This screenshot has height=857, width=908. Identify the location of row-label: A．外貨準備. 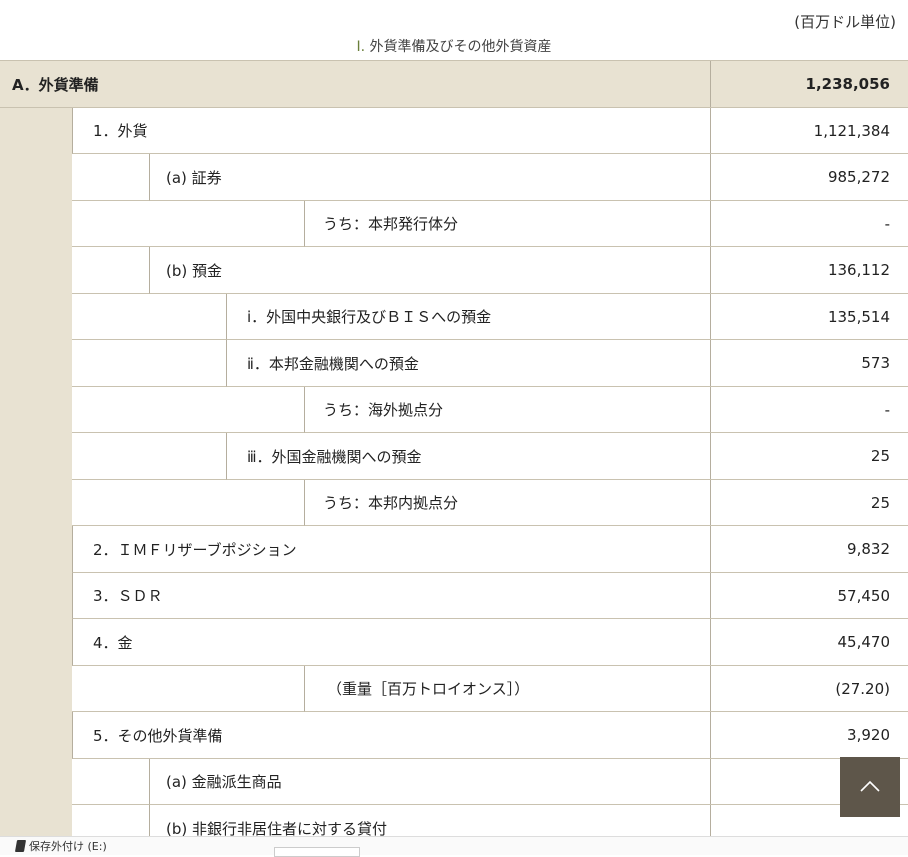
(354, 84).